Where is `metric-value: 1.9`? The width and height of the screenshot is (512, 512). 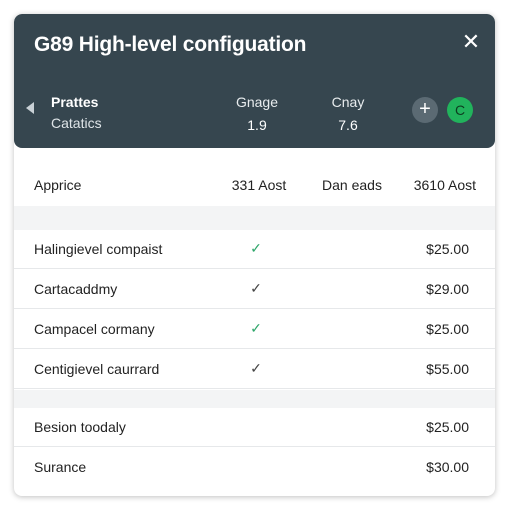
metric-value: 1.9 is located at coordinates (257, 125).